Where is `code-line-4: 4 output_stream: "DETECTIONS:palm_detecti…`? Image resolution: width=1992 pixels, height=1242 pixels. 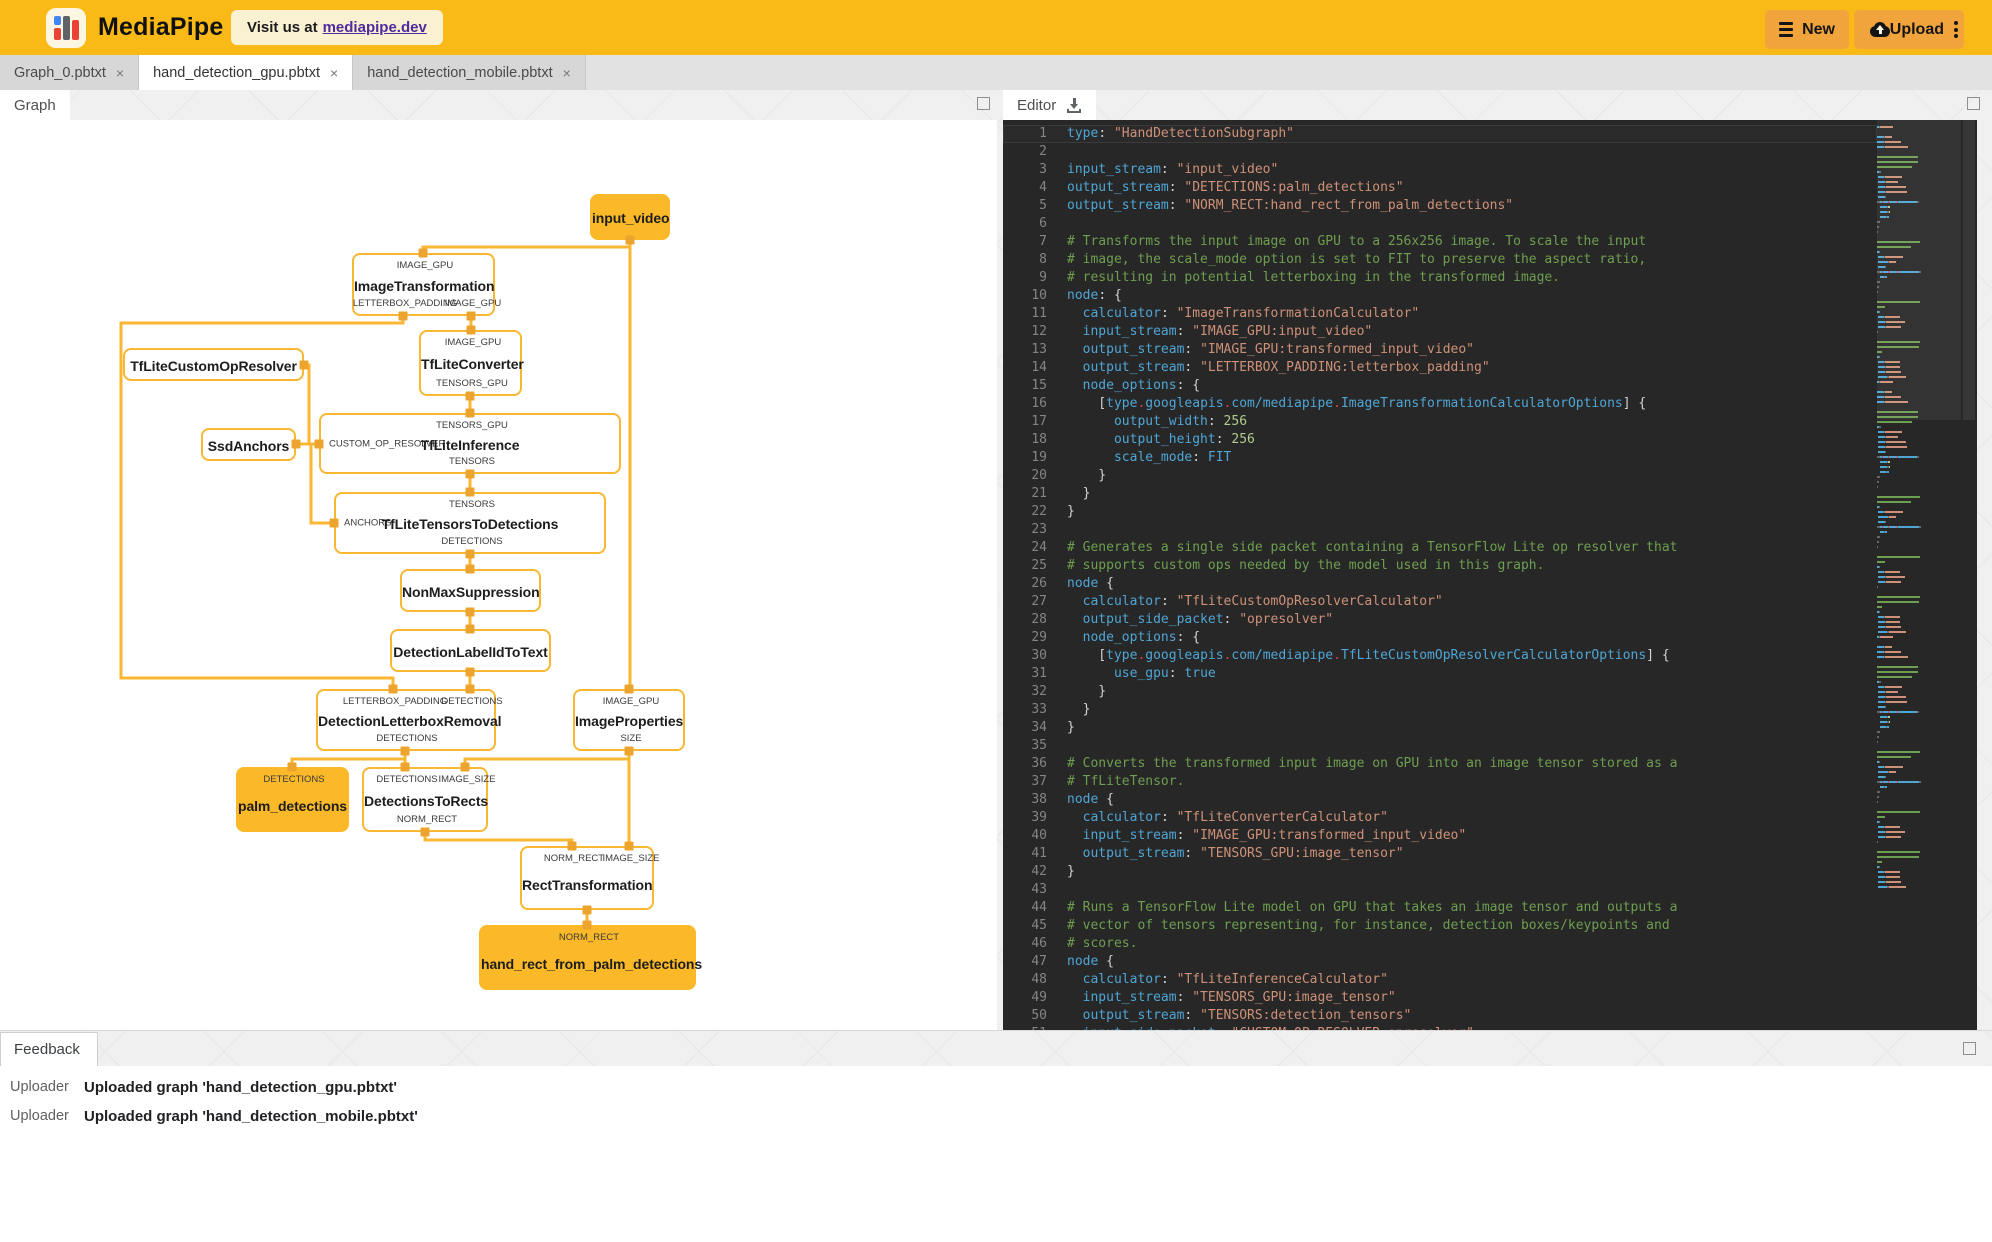 code-line-4: 4 output_stream: "DETECTIONS:palm_detecti… is located at coordinates (1440, 188).